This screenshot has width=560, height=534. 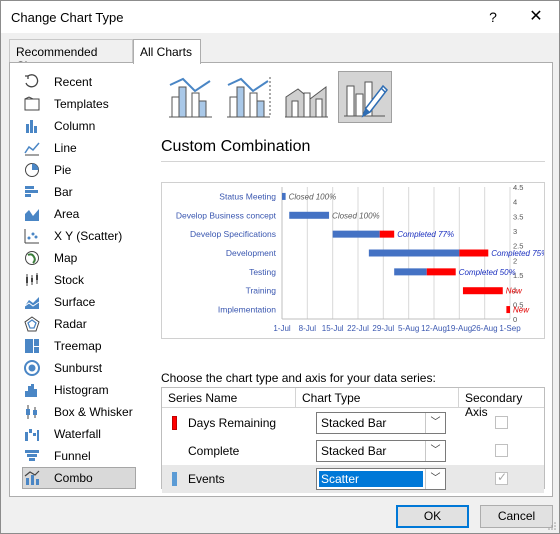 I want to click on nav-item-combo: Combo, so click(x=79, y=478).